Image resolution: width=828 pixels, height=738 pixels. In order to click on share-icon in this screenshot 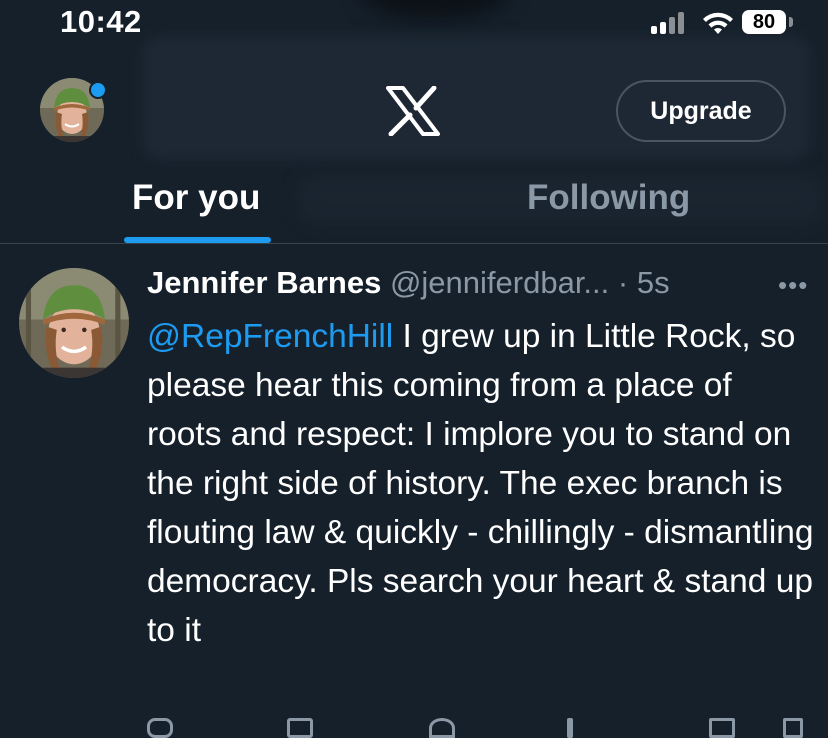, I will do `click(793, 728)`.